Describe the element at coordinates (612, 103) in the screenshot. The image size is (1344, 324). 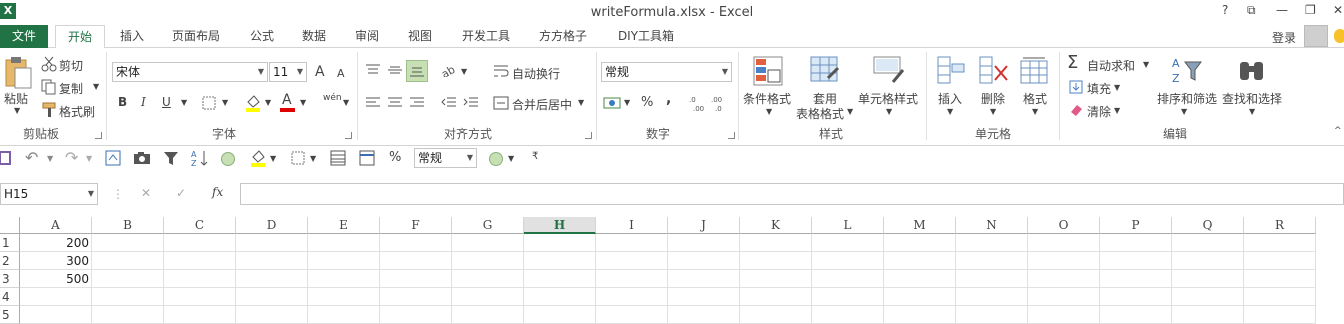
I see `accounting-format-icon` at that location.